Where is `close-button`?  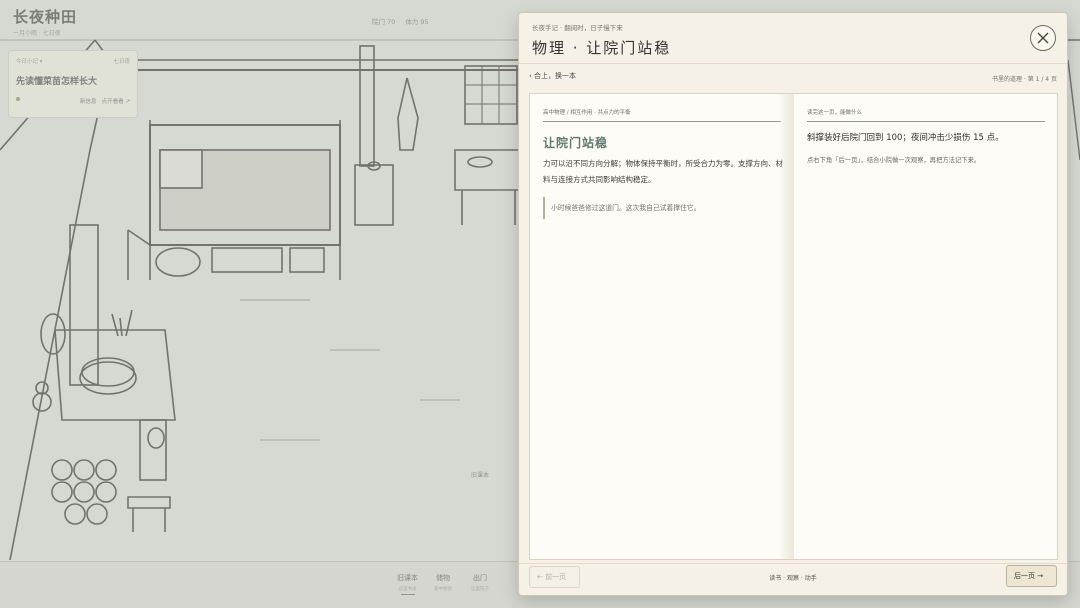
close-button is located at coordinates (1043, 38).